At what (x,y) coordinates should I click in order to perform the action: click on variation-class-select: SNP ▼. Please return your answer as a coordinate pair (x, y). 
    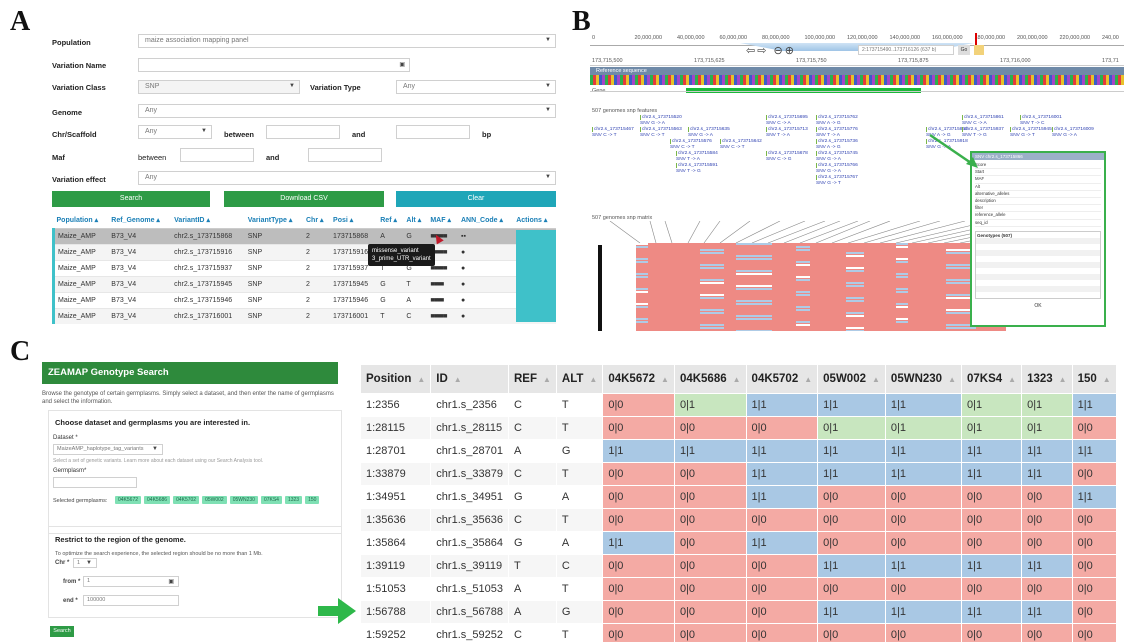
    Looking at the image, I should click on (219, 87).